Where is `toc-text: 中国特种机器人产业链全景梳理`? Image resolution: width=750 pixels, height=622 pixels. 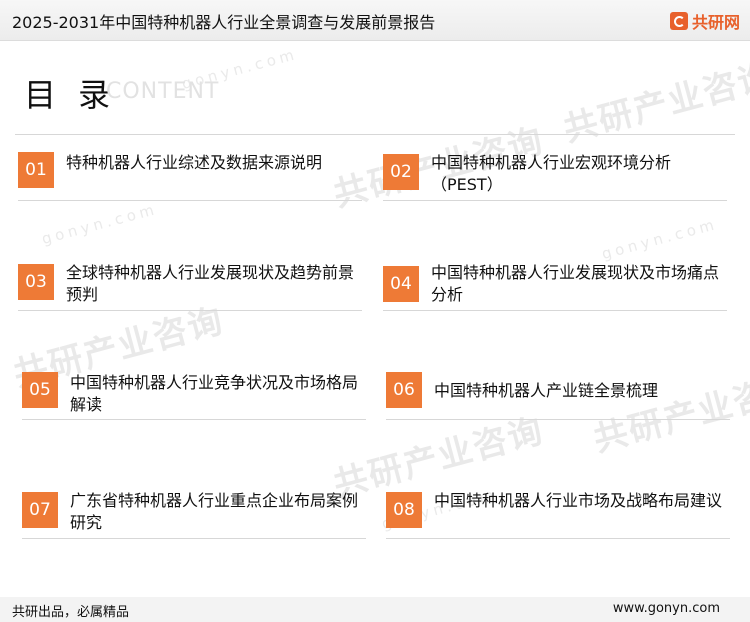
toc-text: 中国特种机器人产业链全景梳理 is located at coordinates (546, 390).